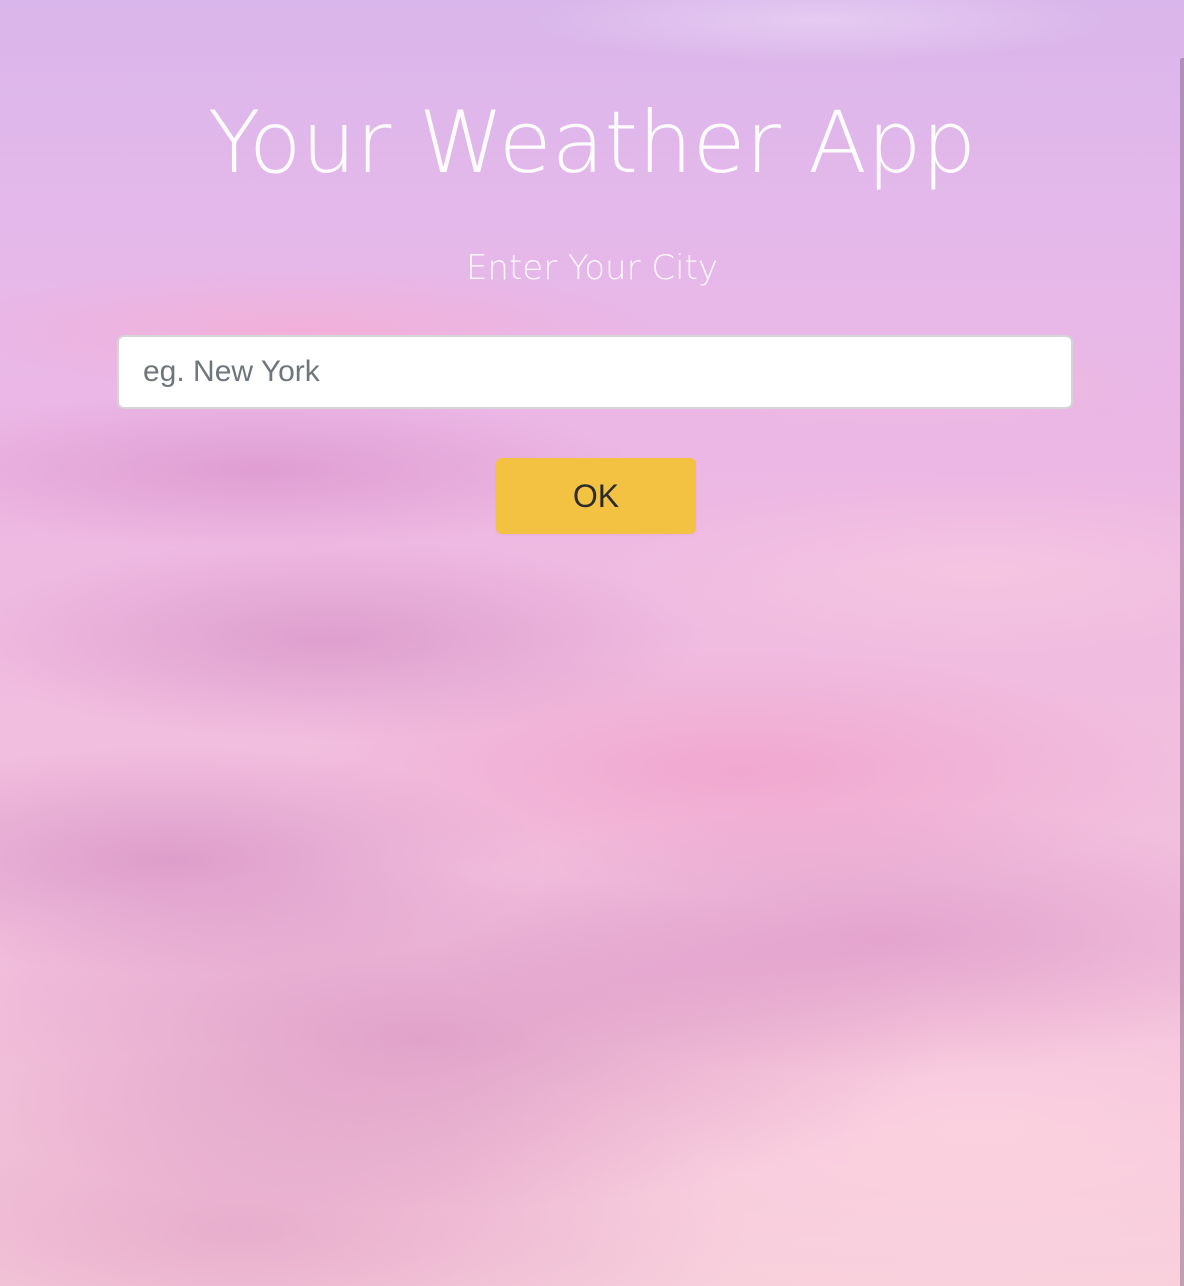  I want to click on page-title: Your Weather App, so click(592, 143).